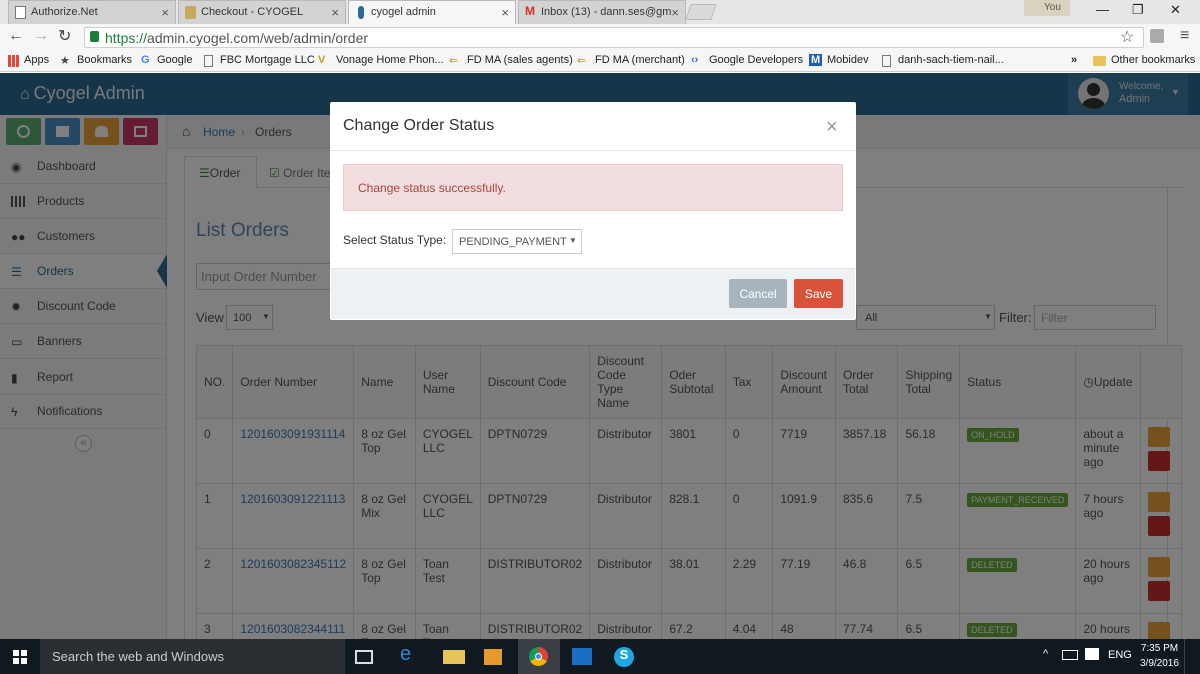 The width and height of the screenshot is (1200, 674). I want to click on browser-tab-authorize: Authorize.Net ×, so click(92, 12).